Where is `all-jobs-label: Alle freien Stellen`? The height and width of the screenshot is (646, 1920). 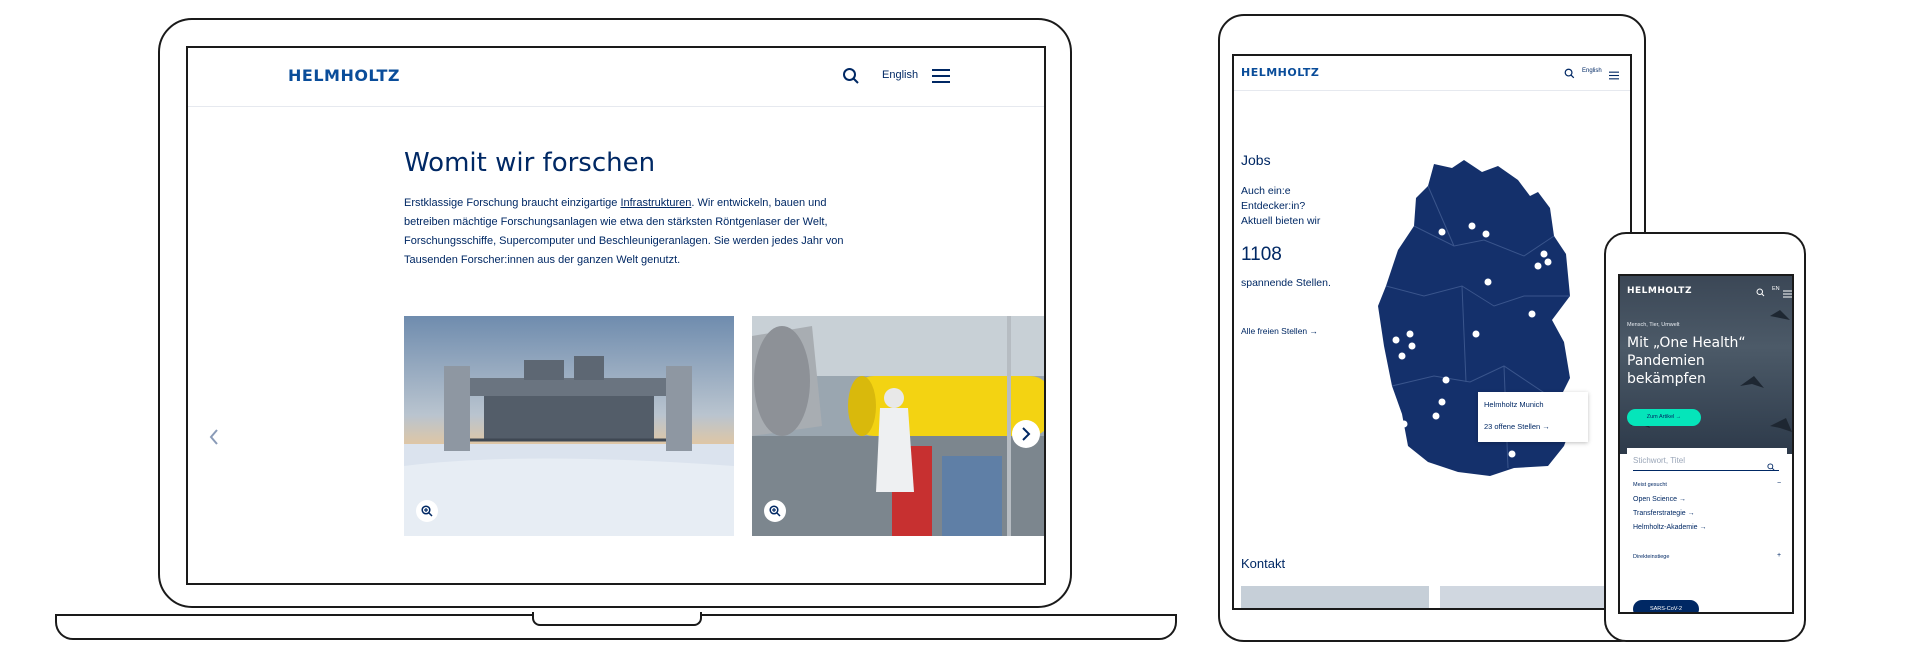 all-jobs-label: Alle freien Stellen is located at coordinates (1274, 331).